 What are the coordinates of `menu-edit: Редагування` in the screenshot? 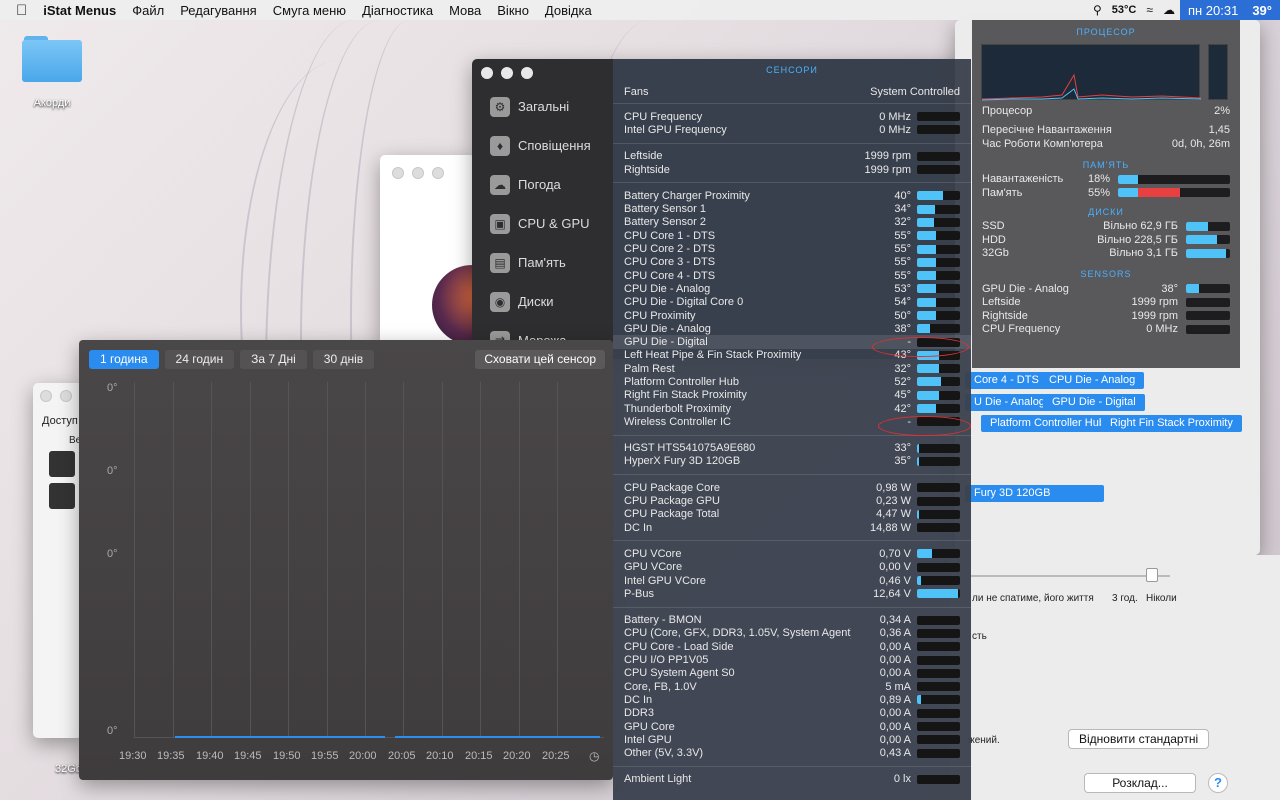 It's located at (218, 10).